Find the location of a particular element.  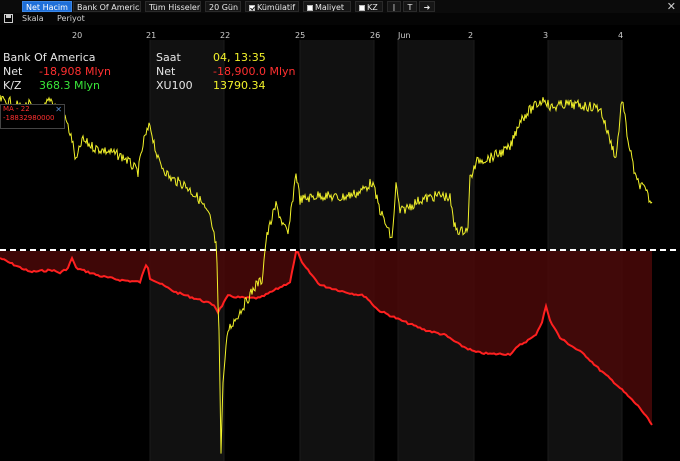

tab-bank-label: Bank Of America is located at coordinates (109, 7).